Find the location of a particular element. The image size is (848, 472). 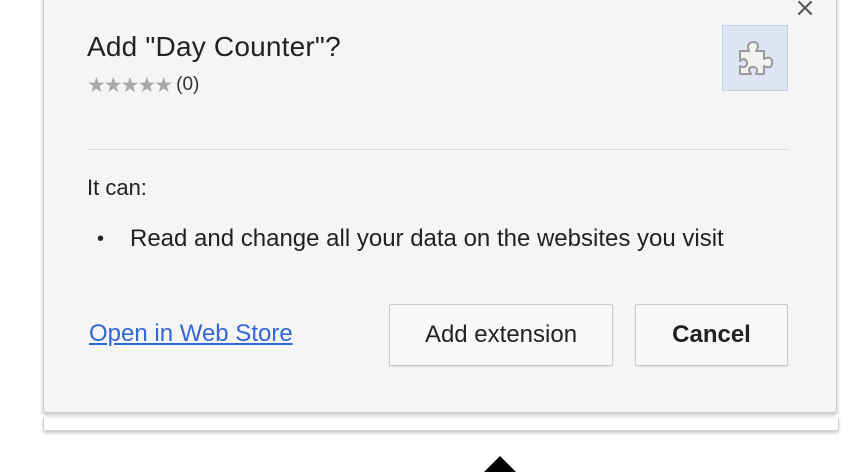

mouse-pointer-icon is located at coordinates (500, 464).